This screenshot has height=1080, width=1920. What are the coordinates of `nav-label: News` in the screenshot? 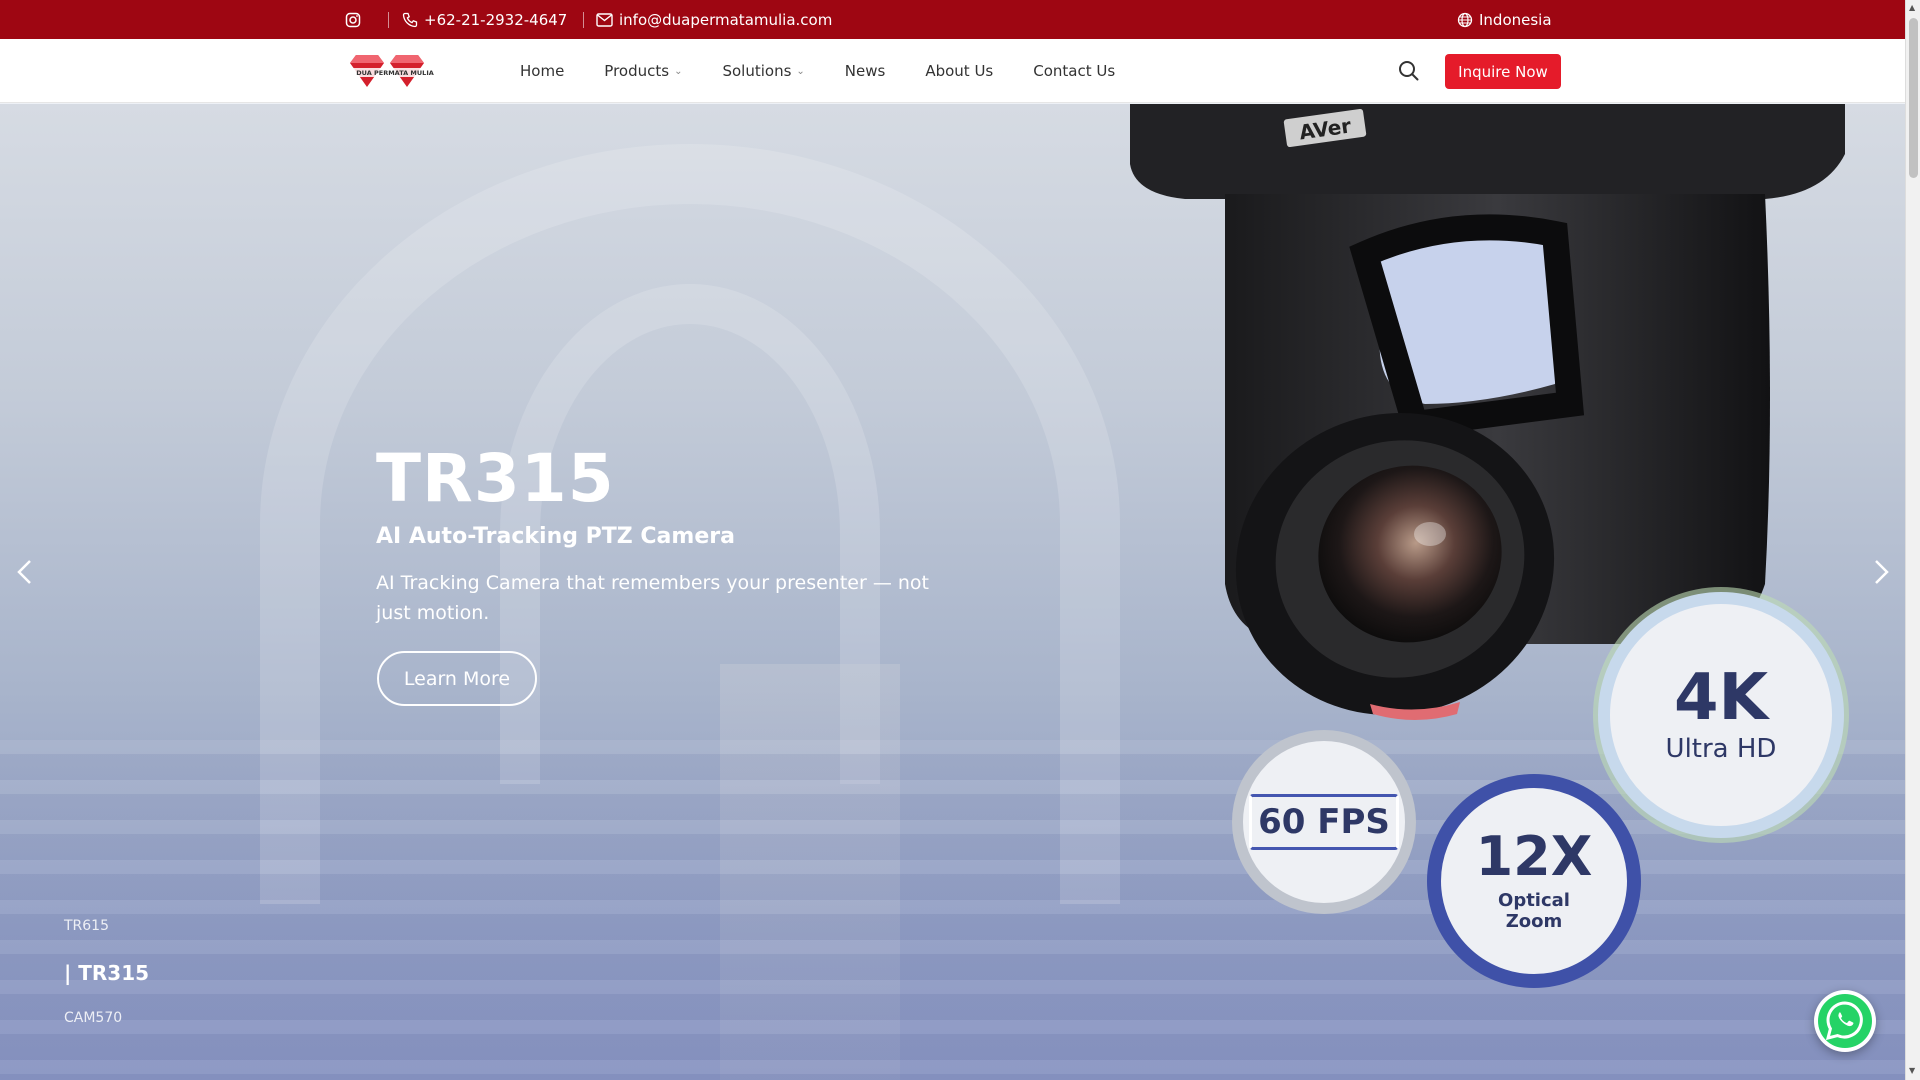 It's located at (865, 71).